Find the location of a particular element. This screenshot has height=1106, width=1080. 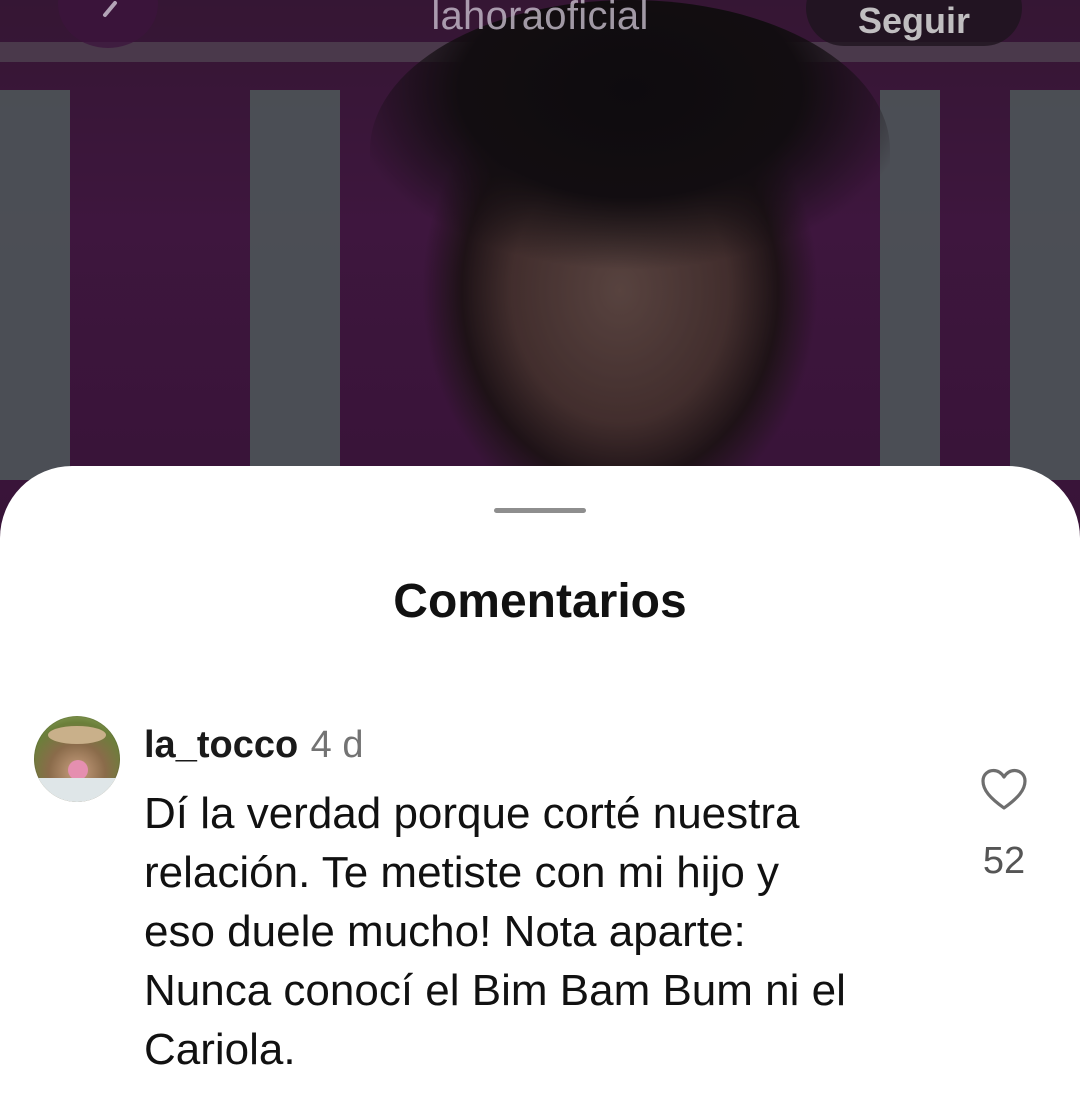

like-button is located at coordinates (1004, 790).